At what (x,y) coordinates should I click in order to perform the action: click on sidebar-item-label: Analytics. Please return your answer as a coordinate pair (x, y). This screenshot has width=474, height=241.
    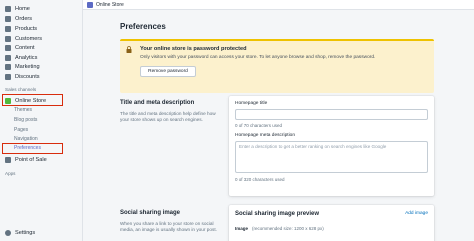
    Looking at the image, I should click on (26, 57).